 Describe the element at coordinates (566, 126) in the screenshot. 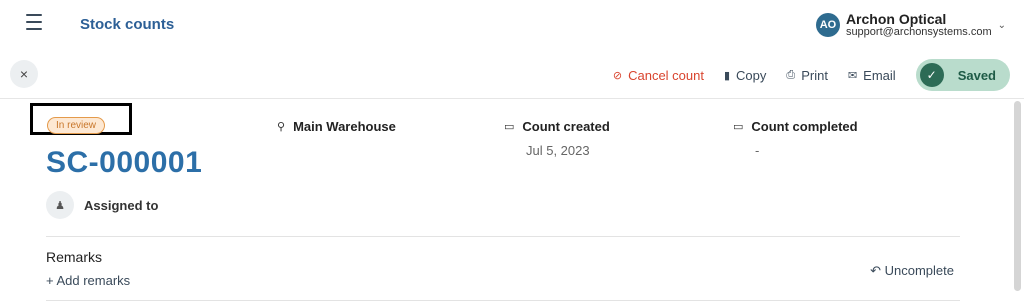

I see `count-created-title: Count created` at that location.